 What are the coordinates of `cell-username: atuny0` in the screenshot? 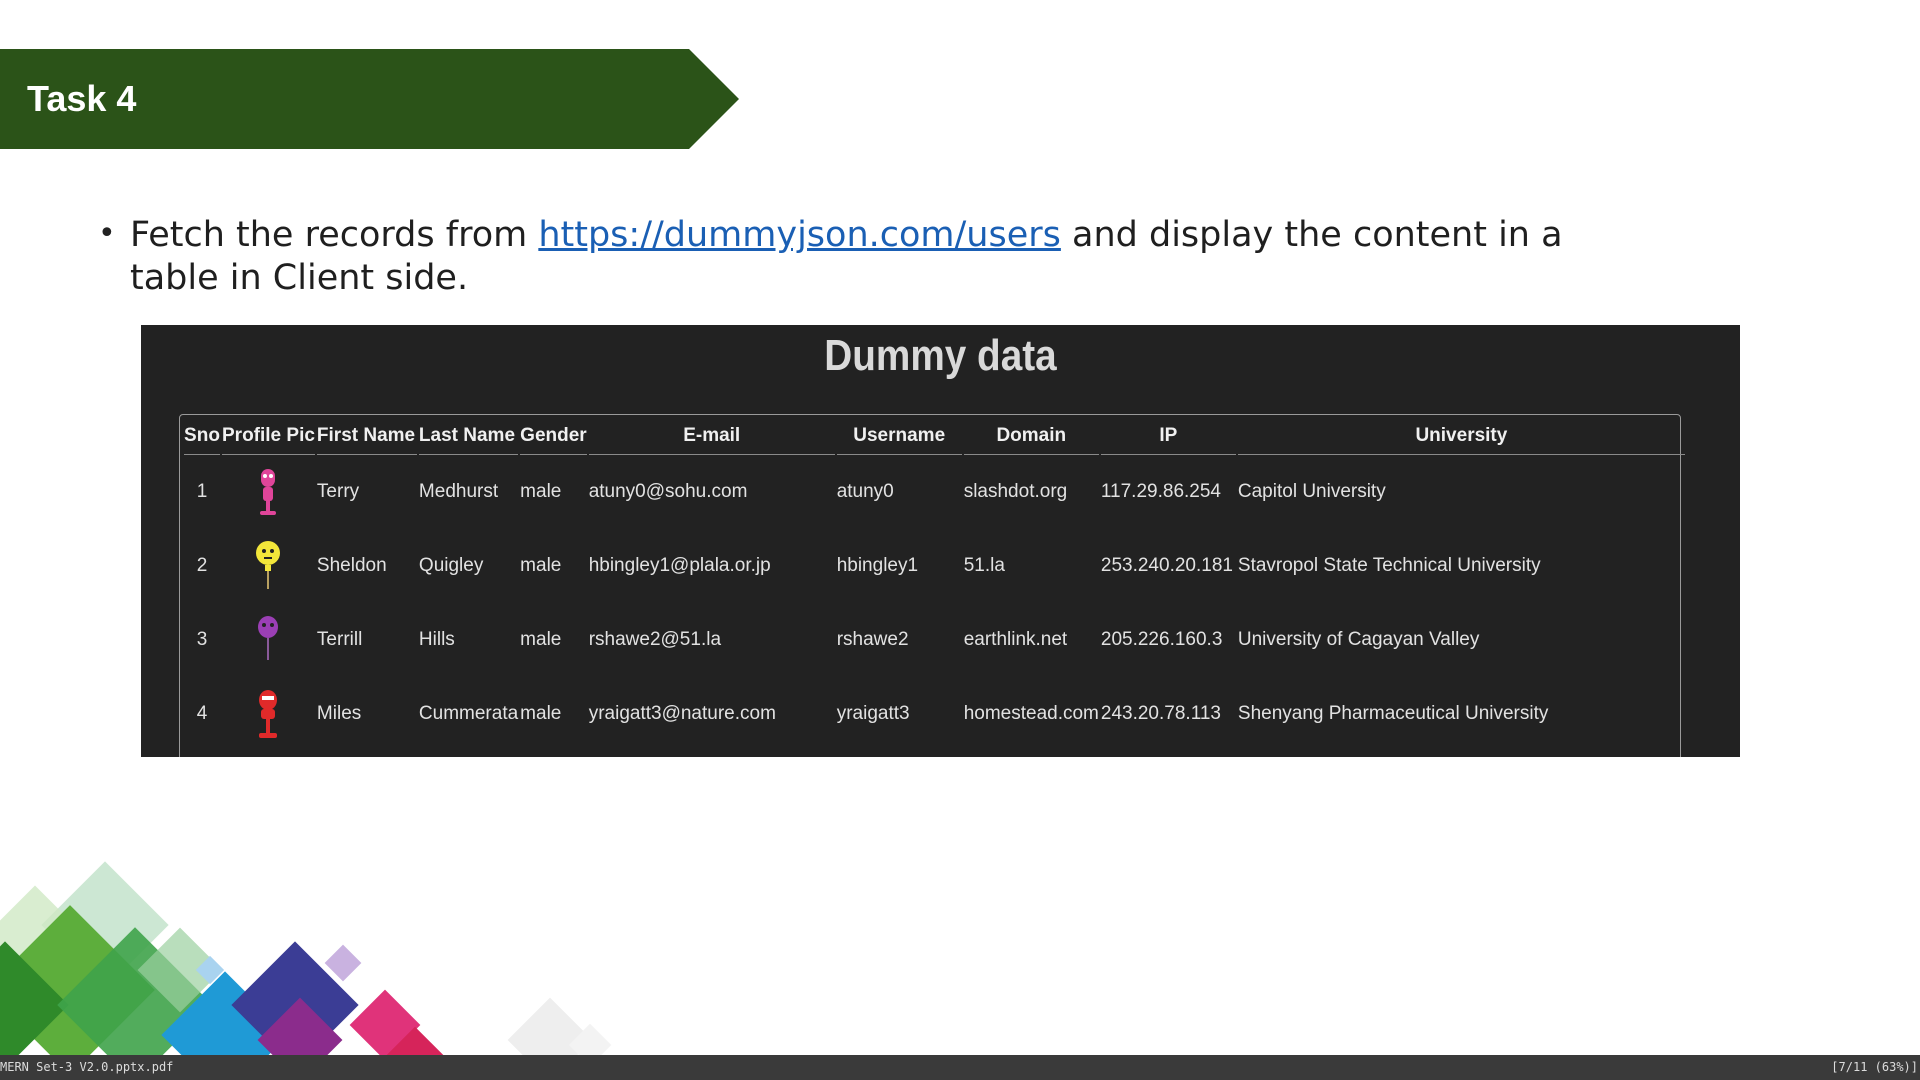 It's located at (865, 491).